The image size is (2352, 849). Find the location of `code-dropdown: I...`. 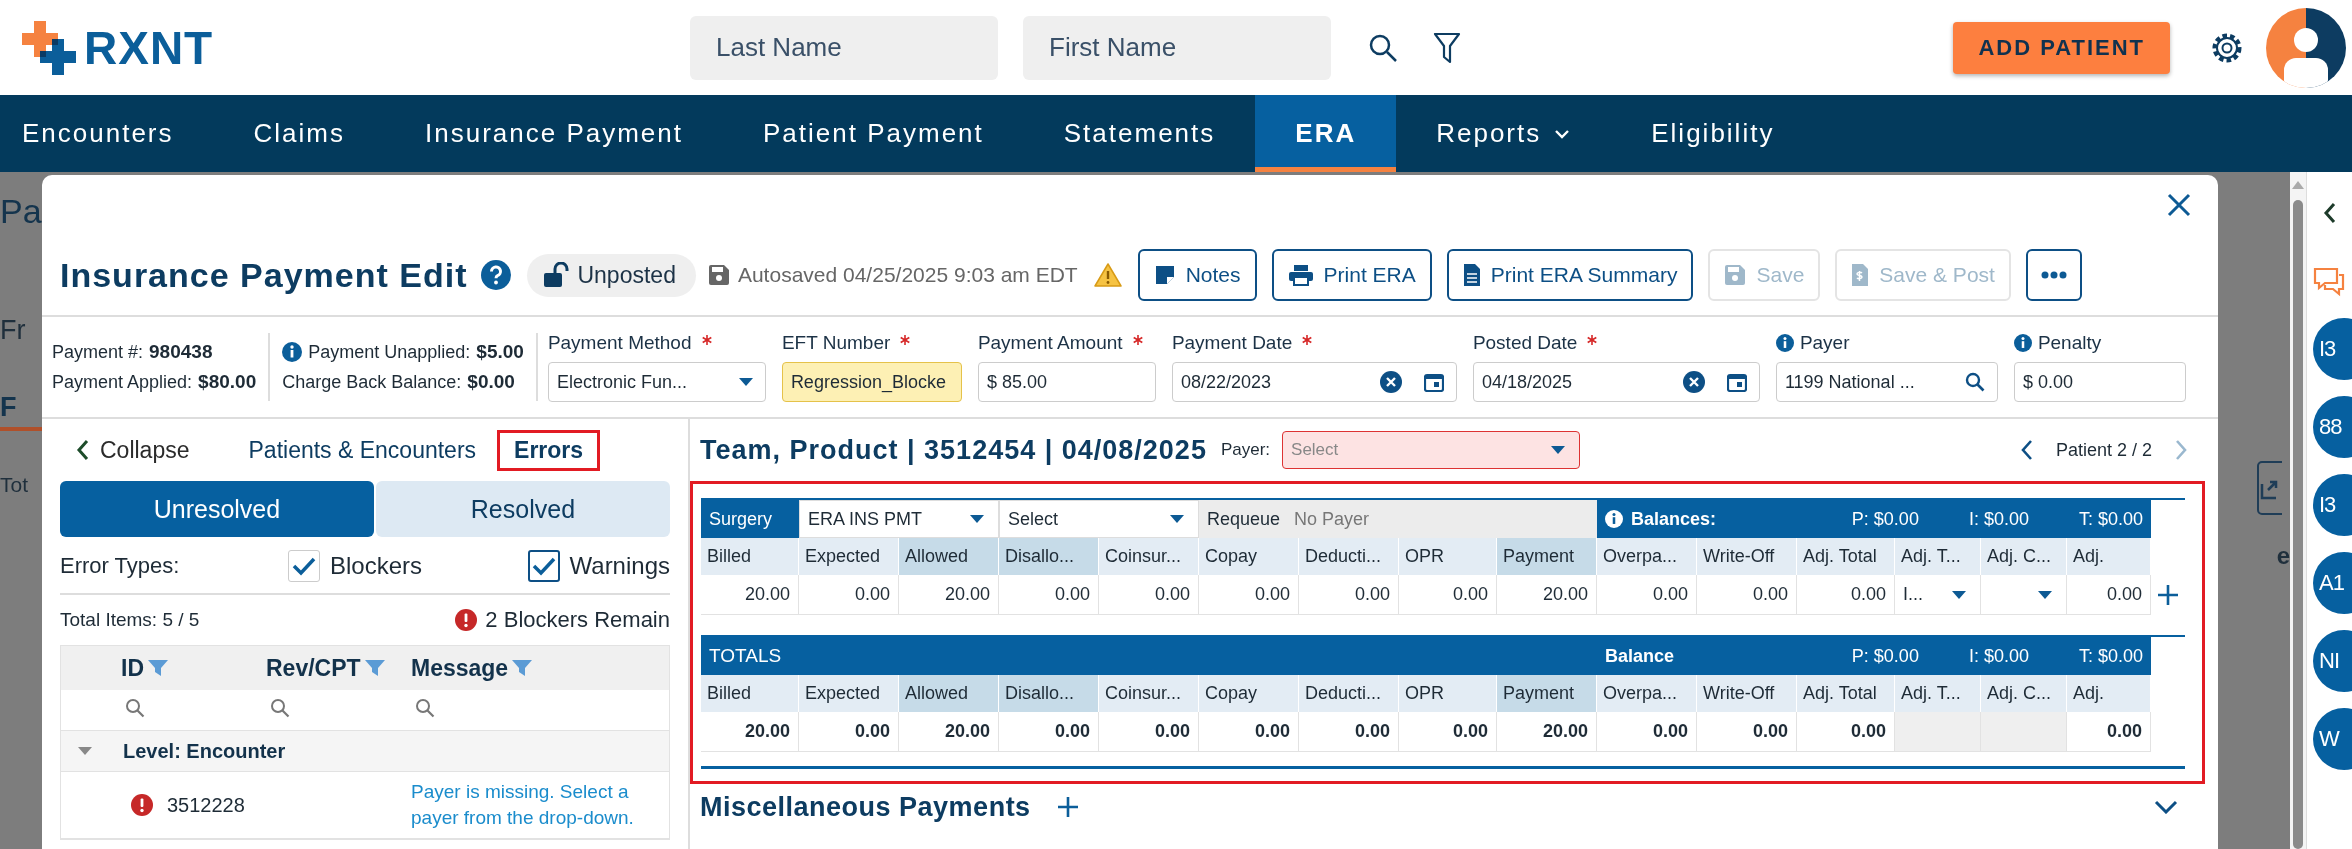

code-dropdown: I... is located at coordinates (1938, 595).